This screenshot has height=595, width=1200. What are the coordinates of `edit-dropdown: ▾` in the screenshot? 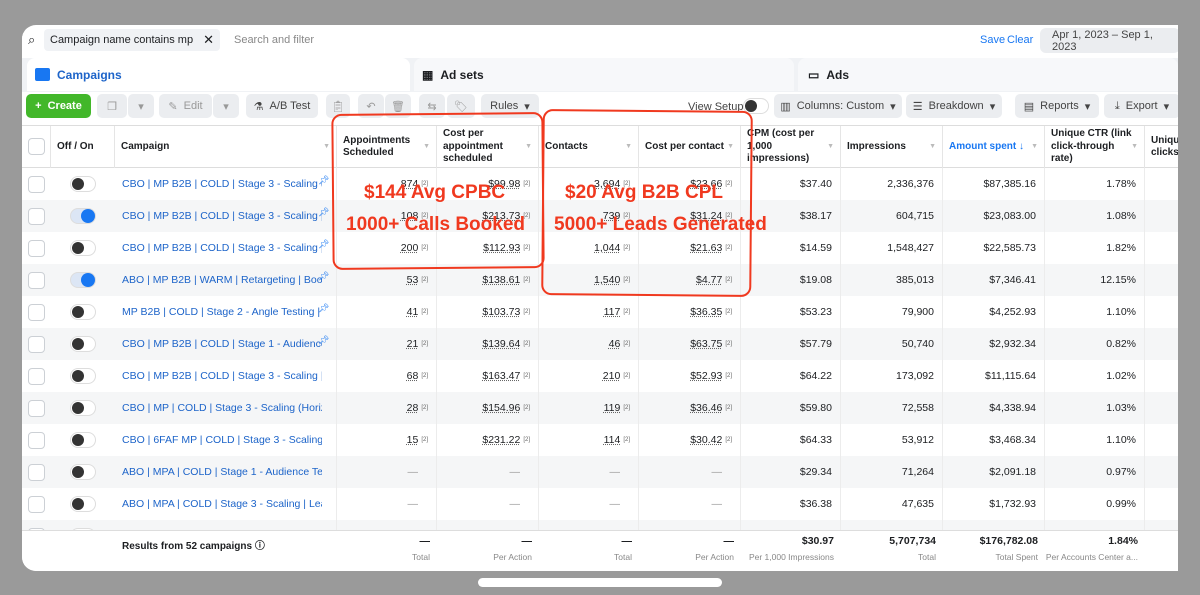 It's located at (226, 106).